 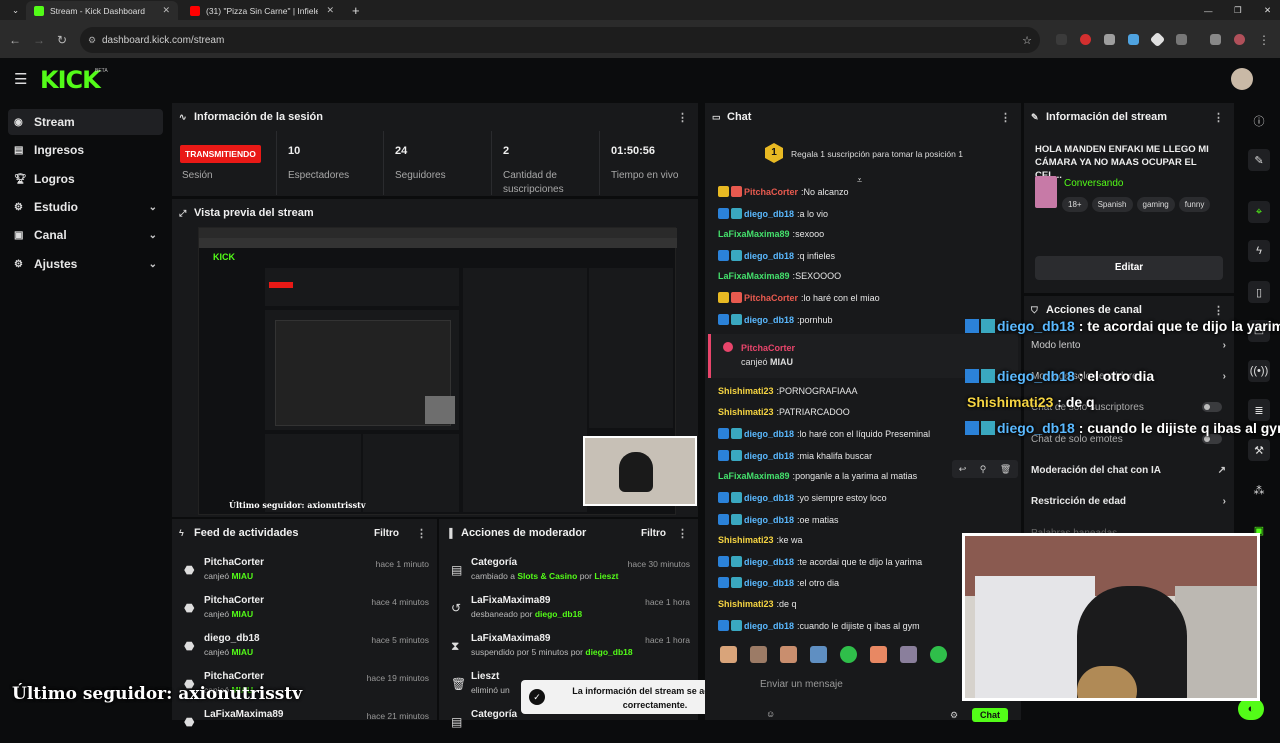 What do you see at coordinates (1264, 10) in the screenshot?
I see `close-window-icon: ✕` at bounding box center [1264, 10].